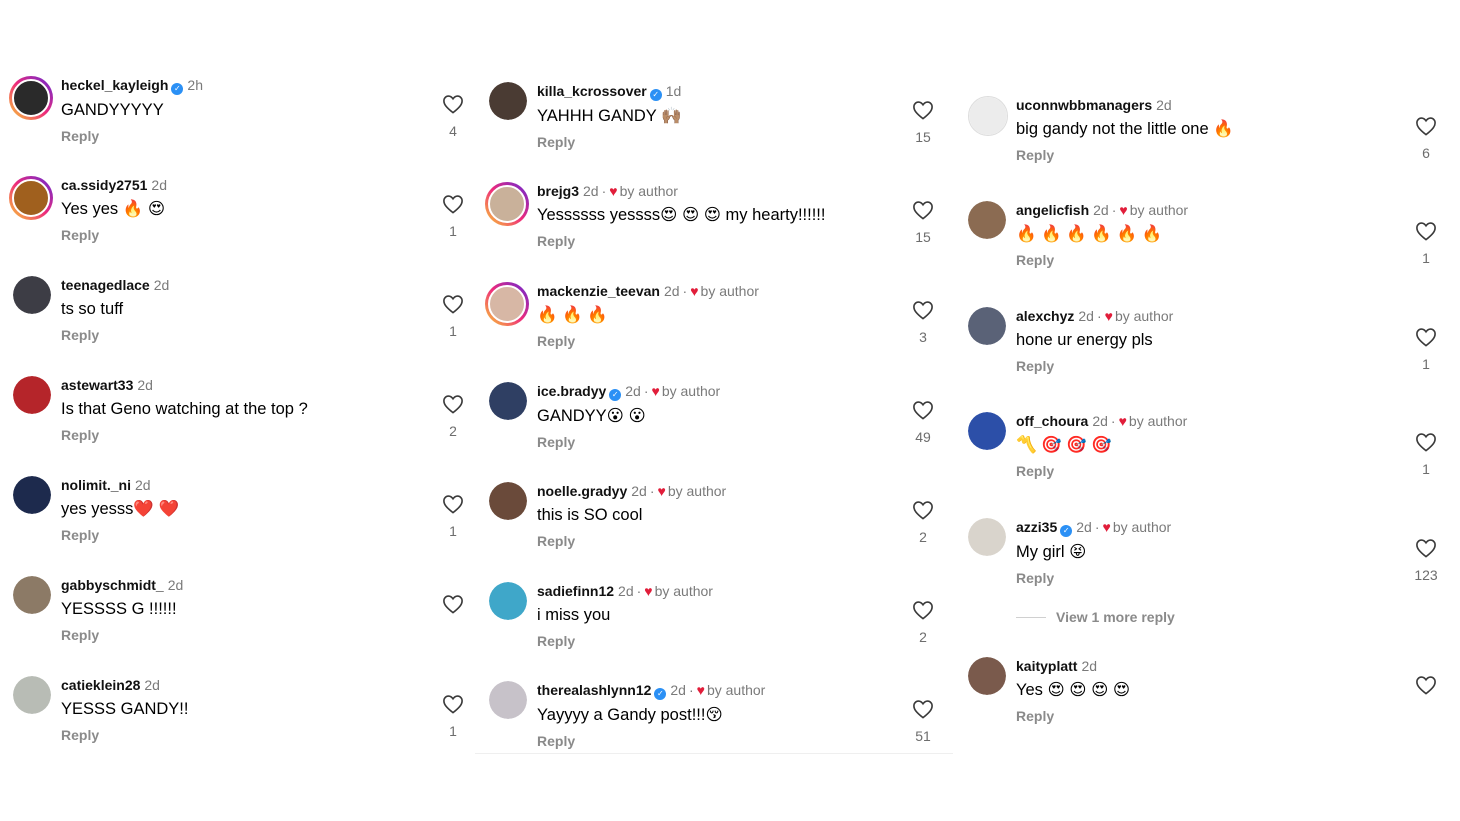 This screenshot has width=1460, height=821. What do you see at coordinates (114, 85) in the screenshot?
I see `username: heckel_kayleigh` at bounding box center [114, 85].